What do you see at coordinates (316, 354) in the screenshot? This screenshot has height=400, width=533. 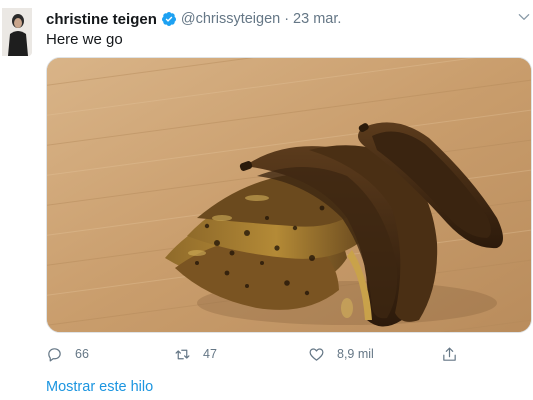 I see `heart-icon` at bounding box center [316, 354].